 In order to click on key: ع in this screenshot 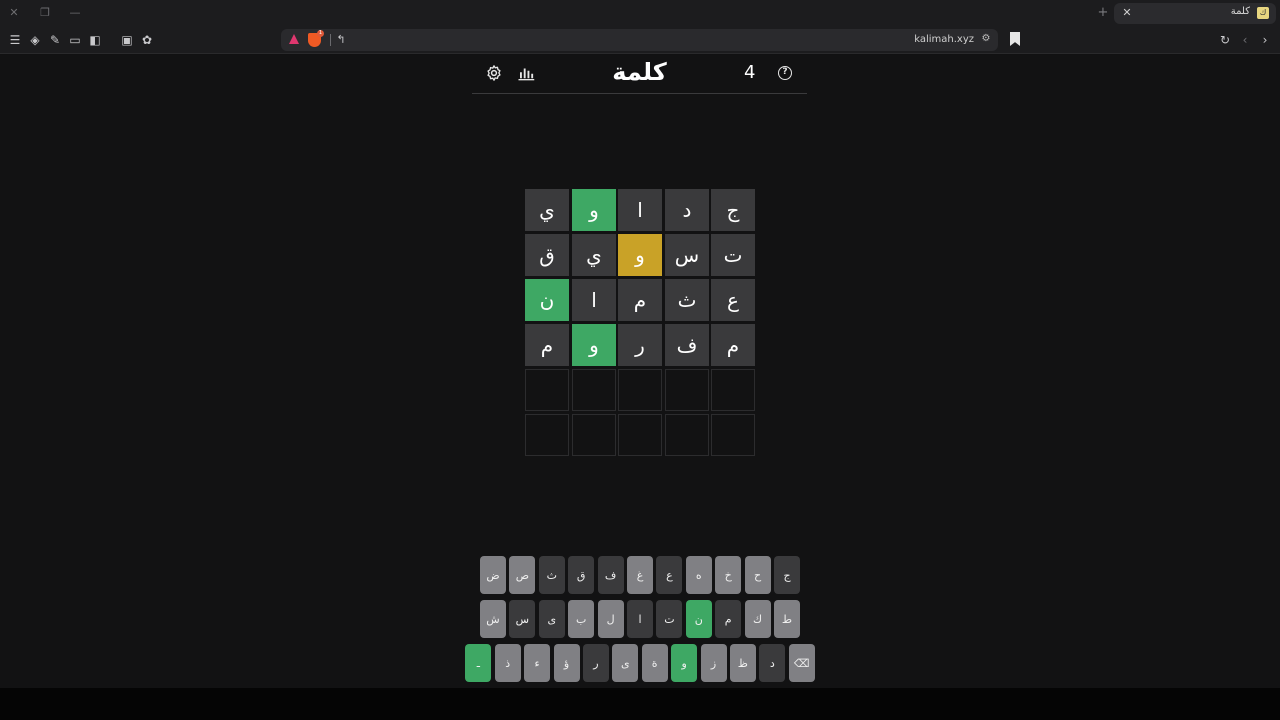, I will do `click(669, 575)`.